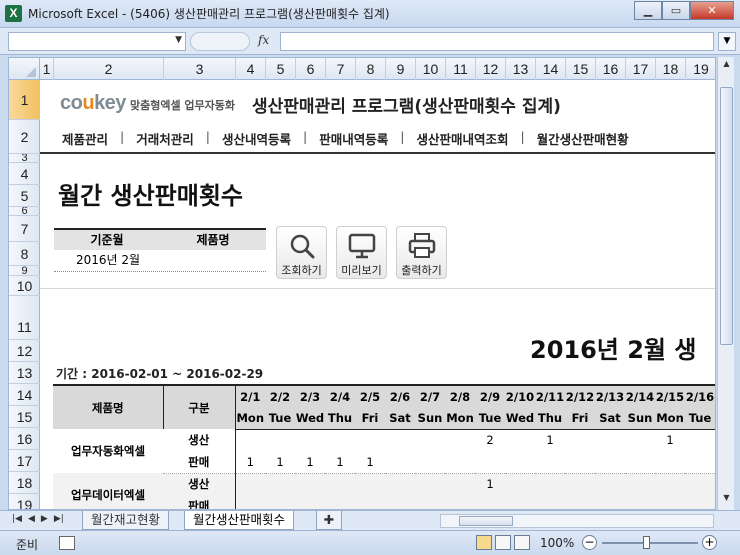 This screenshot has height=555, width=740. Describe the element at coordinates (726, 500) in the screenshot. I see `scroll-down-icon: ▼` at that location.